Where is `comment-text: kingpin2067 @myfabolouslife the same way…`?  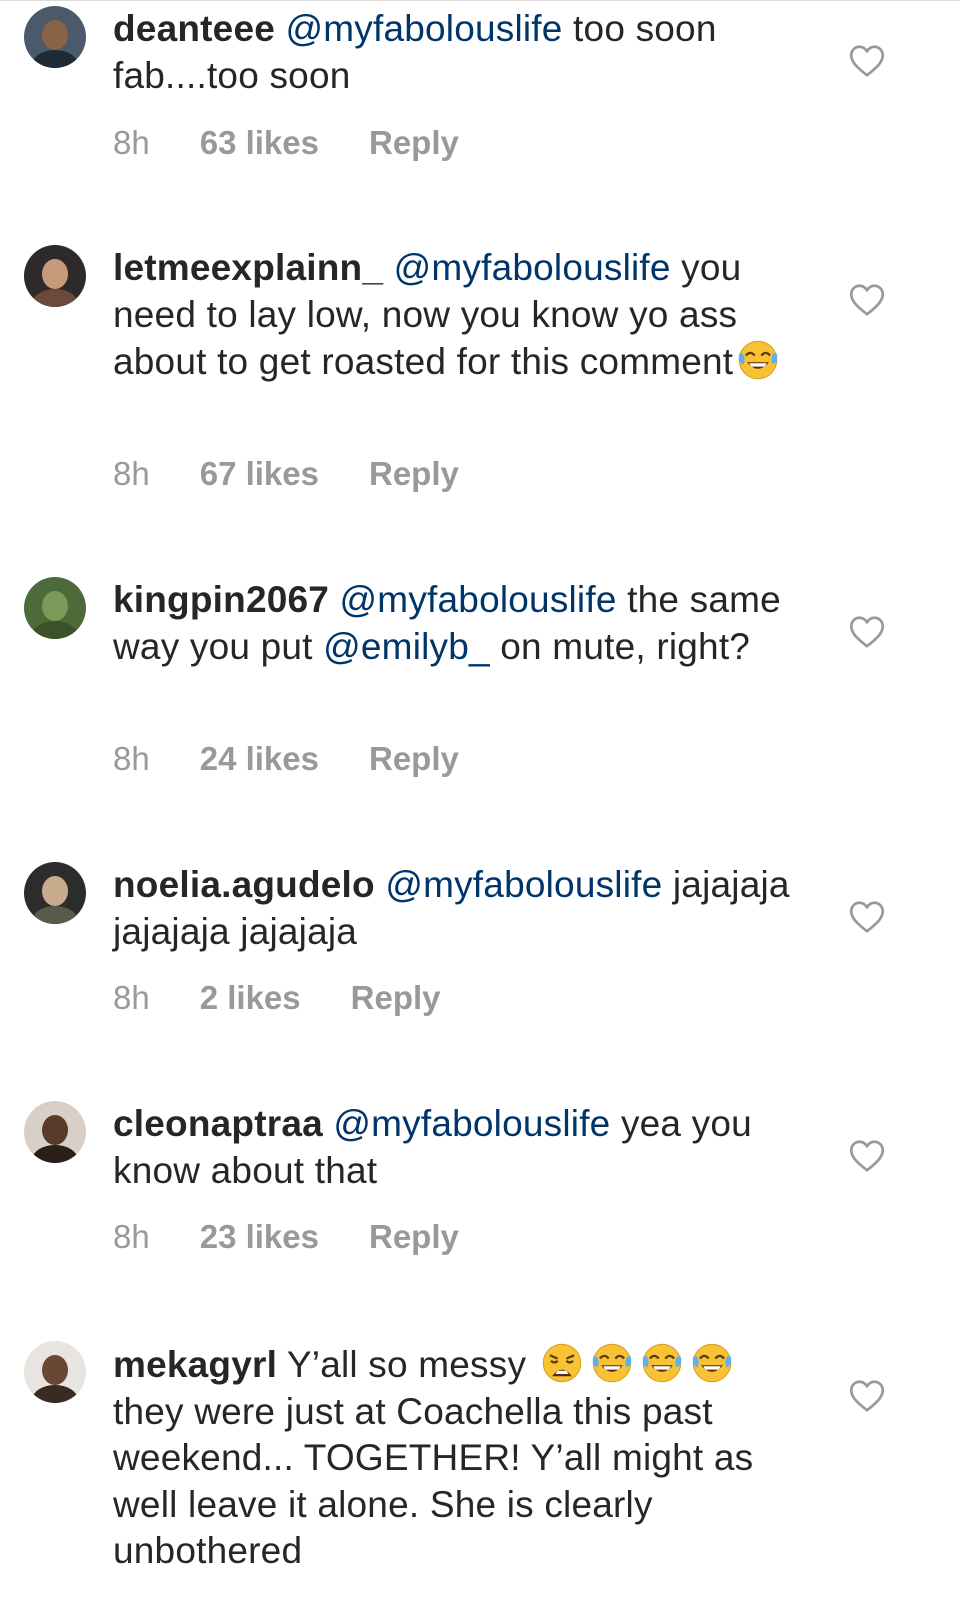
comment-text: kingpin2067 @myfabolouslife the same way… is located at coordinates (458, 623).